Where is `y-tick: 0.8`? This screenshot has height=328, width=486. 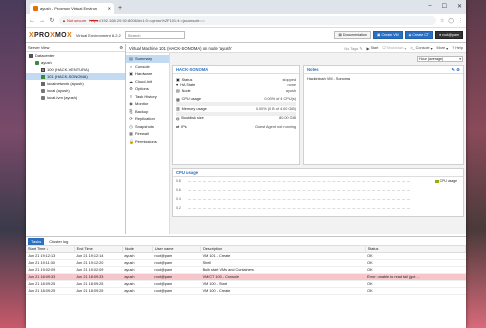
y-tick: 0.8 is located at coordinates (178, 181).